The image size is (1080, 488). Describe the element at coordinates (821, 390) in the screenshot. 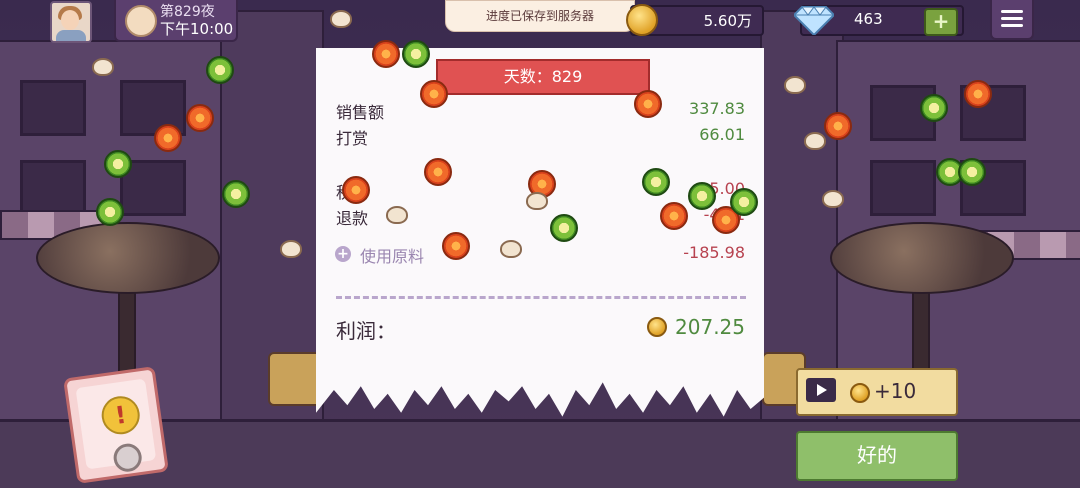

I see `play-video-icon` at that location.